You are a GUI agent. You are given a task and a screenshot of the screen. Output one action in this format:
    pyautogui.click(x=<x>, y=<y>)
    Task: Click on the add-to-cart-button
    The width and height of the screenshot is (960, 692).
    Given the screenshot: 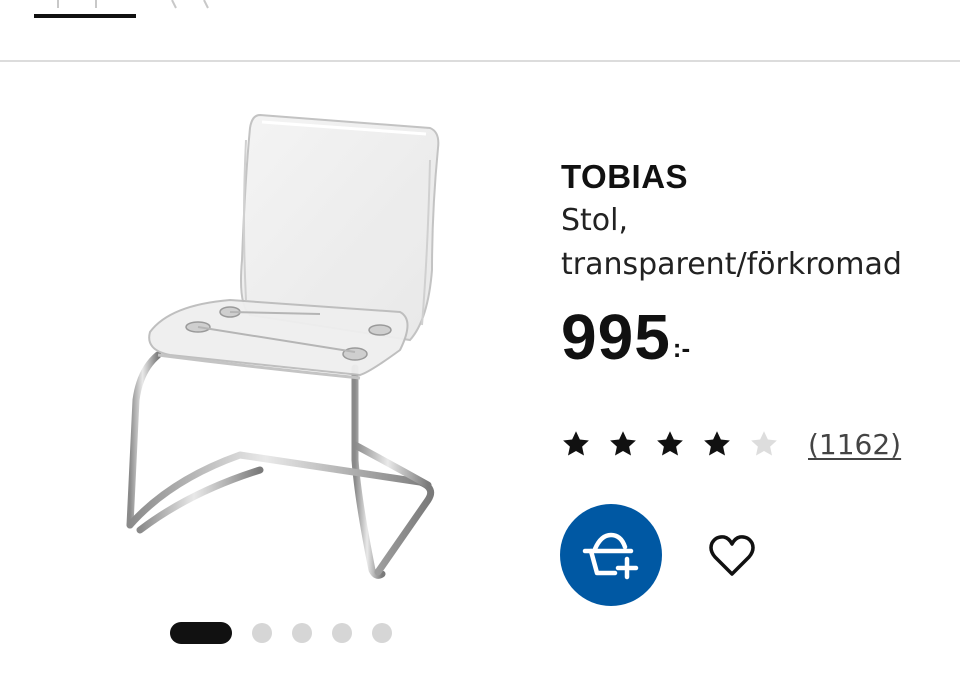 What is the action you would take?
    pyautogui.click(x=611, y=555)
    